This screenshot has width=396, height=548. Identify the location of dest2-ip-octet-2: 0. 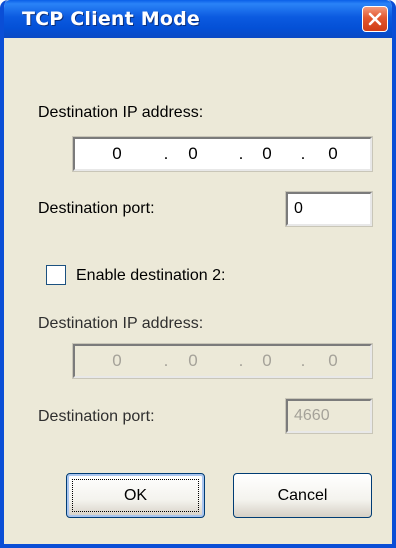
(193, 360).